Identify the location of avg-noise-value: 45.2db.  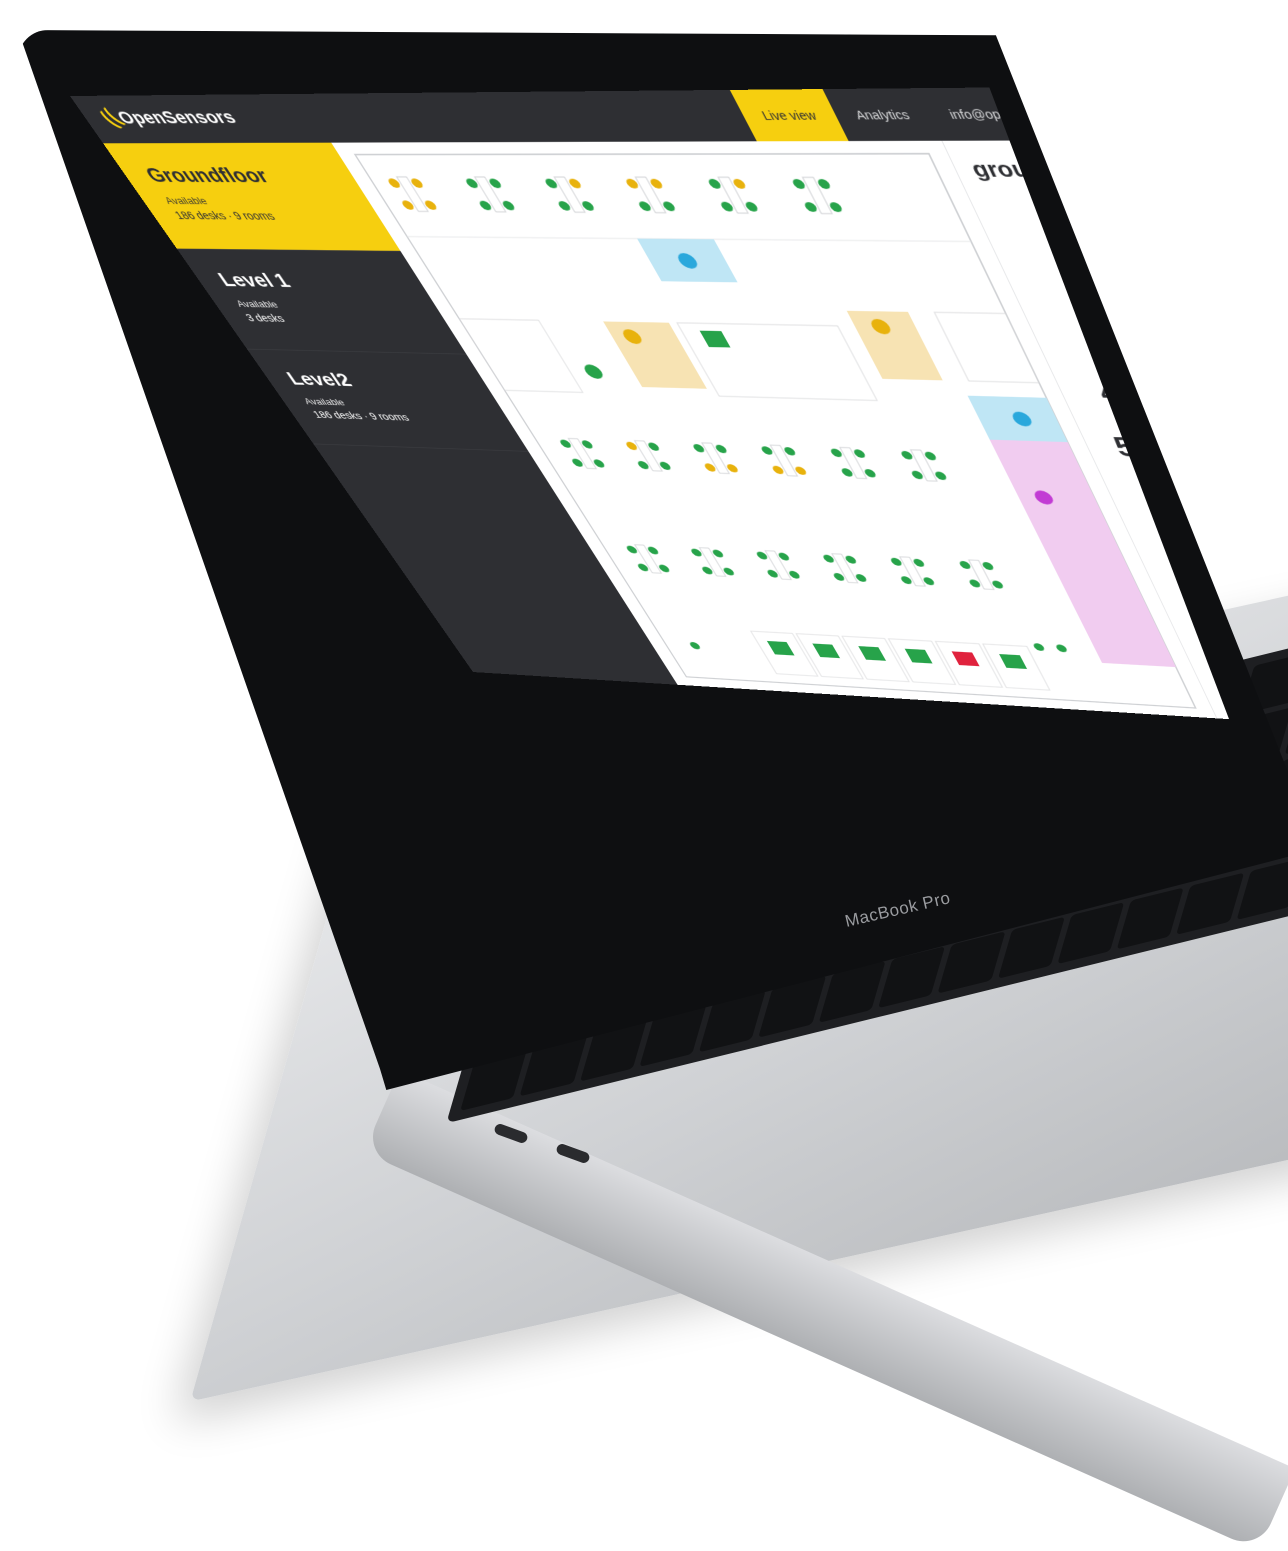
(1151, 393).